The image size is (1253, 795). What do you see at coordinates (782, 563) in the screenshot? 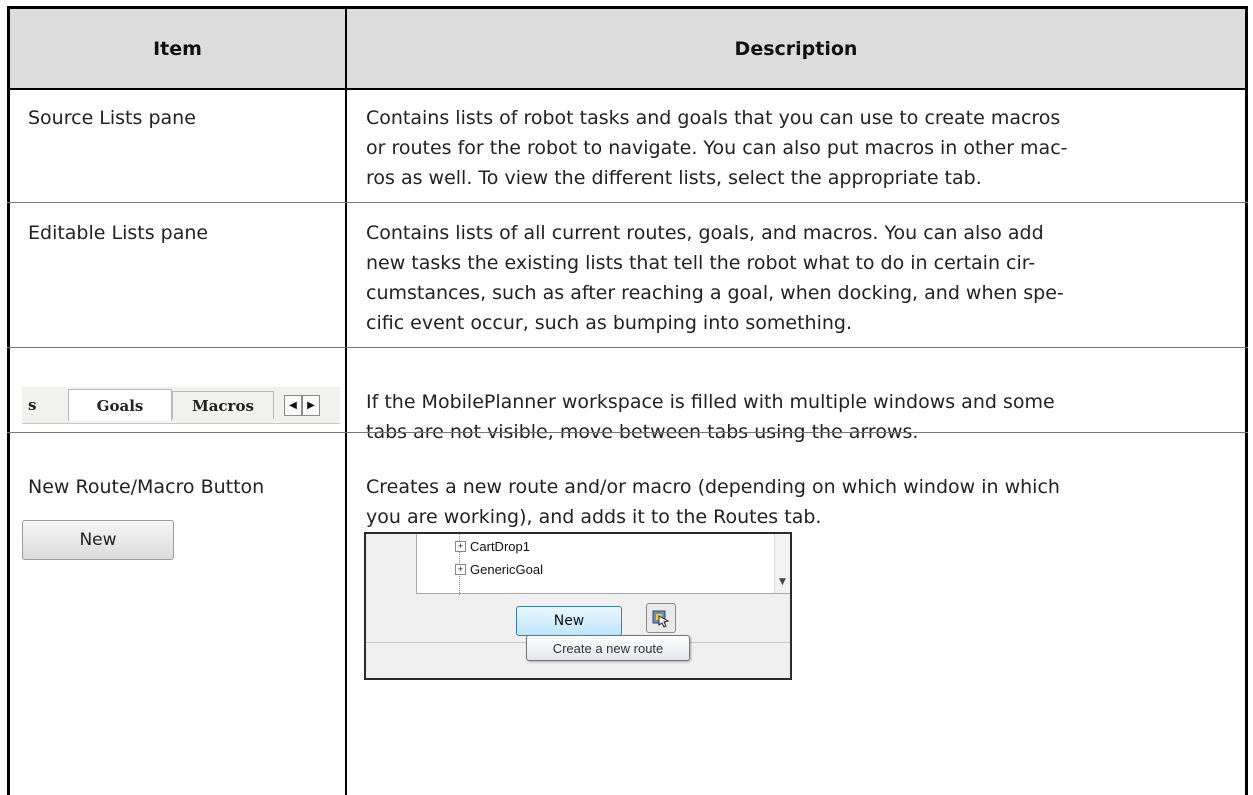
I see `tree-scrollbar: ▼` at bounding box center [782, 563].